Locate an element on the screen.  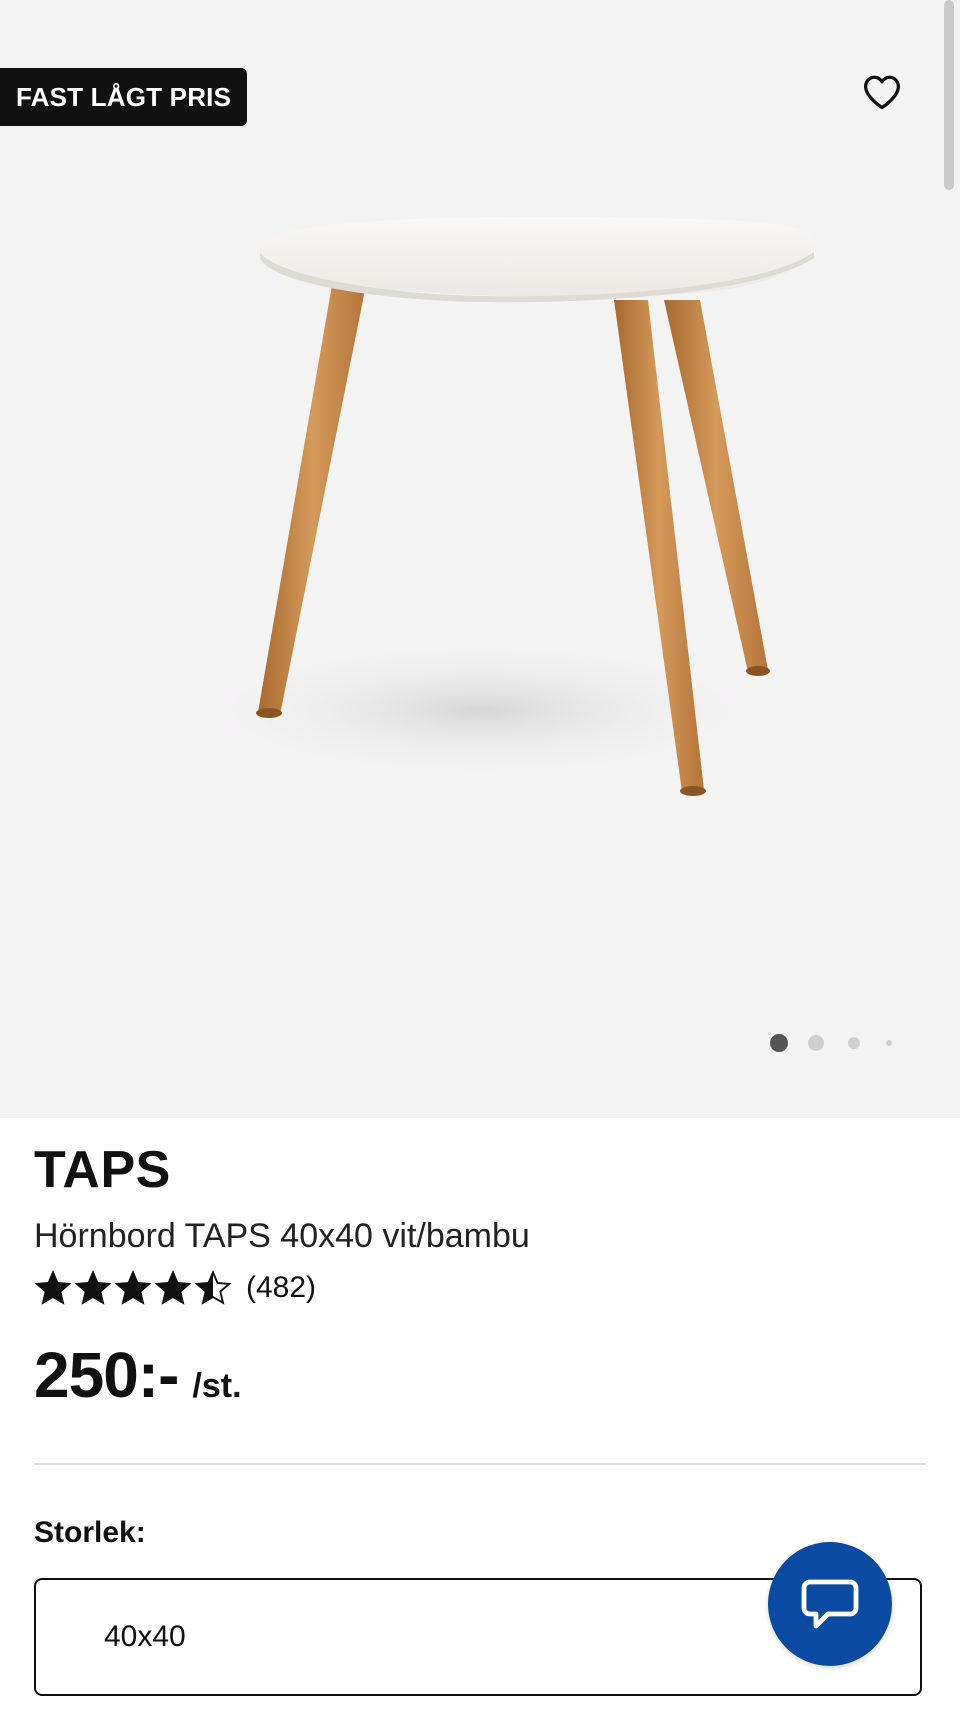
chat-bubble-icon is located at coordinates (830, 1604).